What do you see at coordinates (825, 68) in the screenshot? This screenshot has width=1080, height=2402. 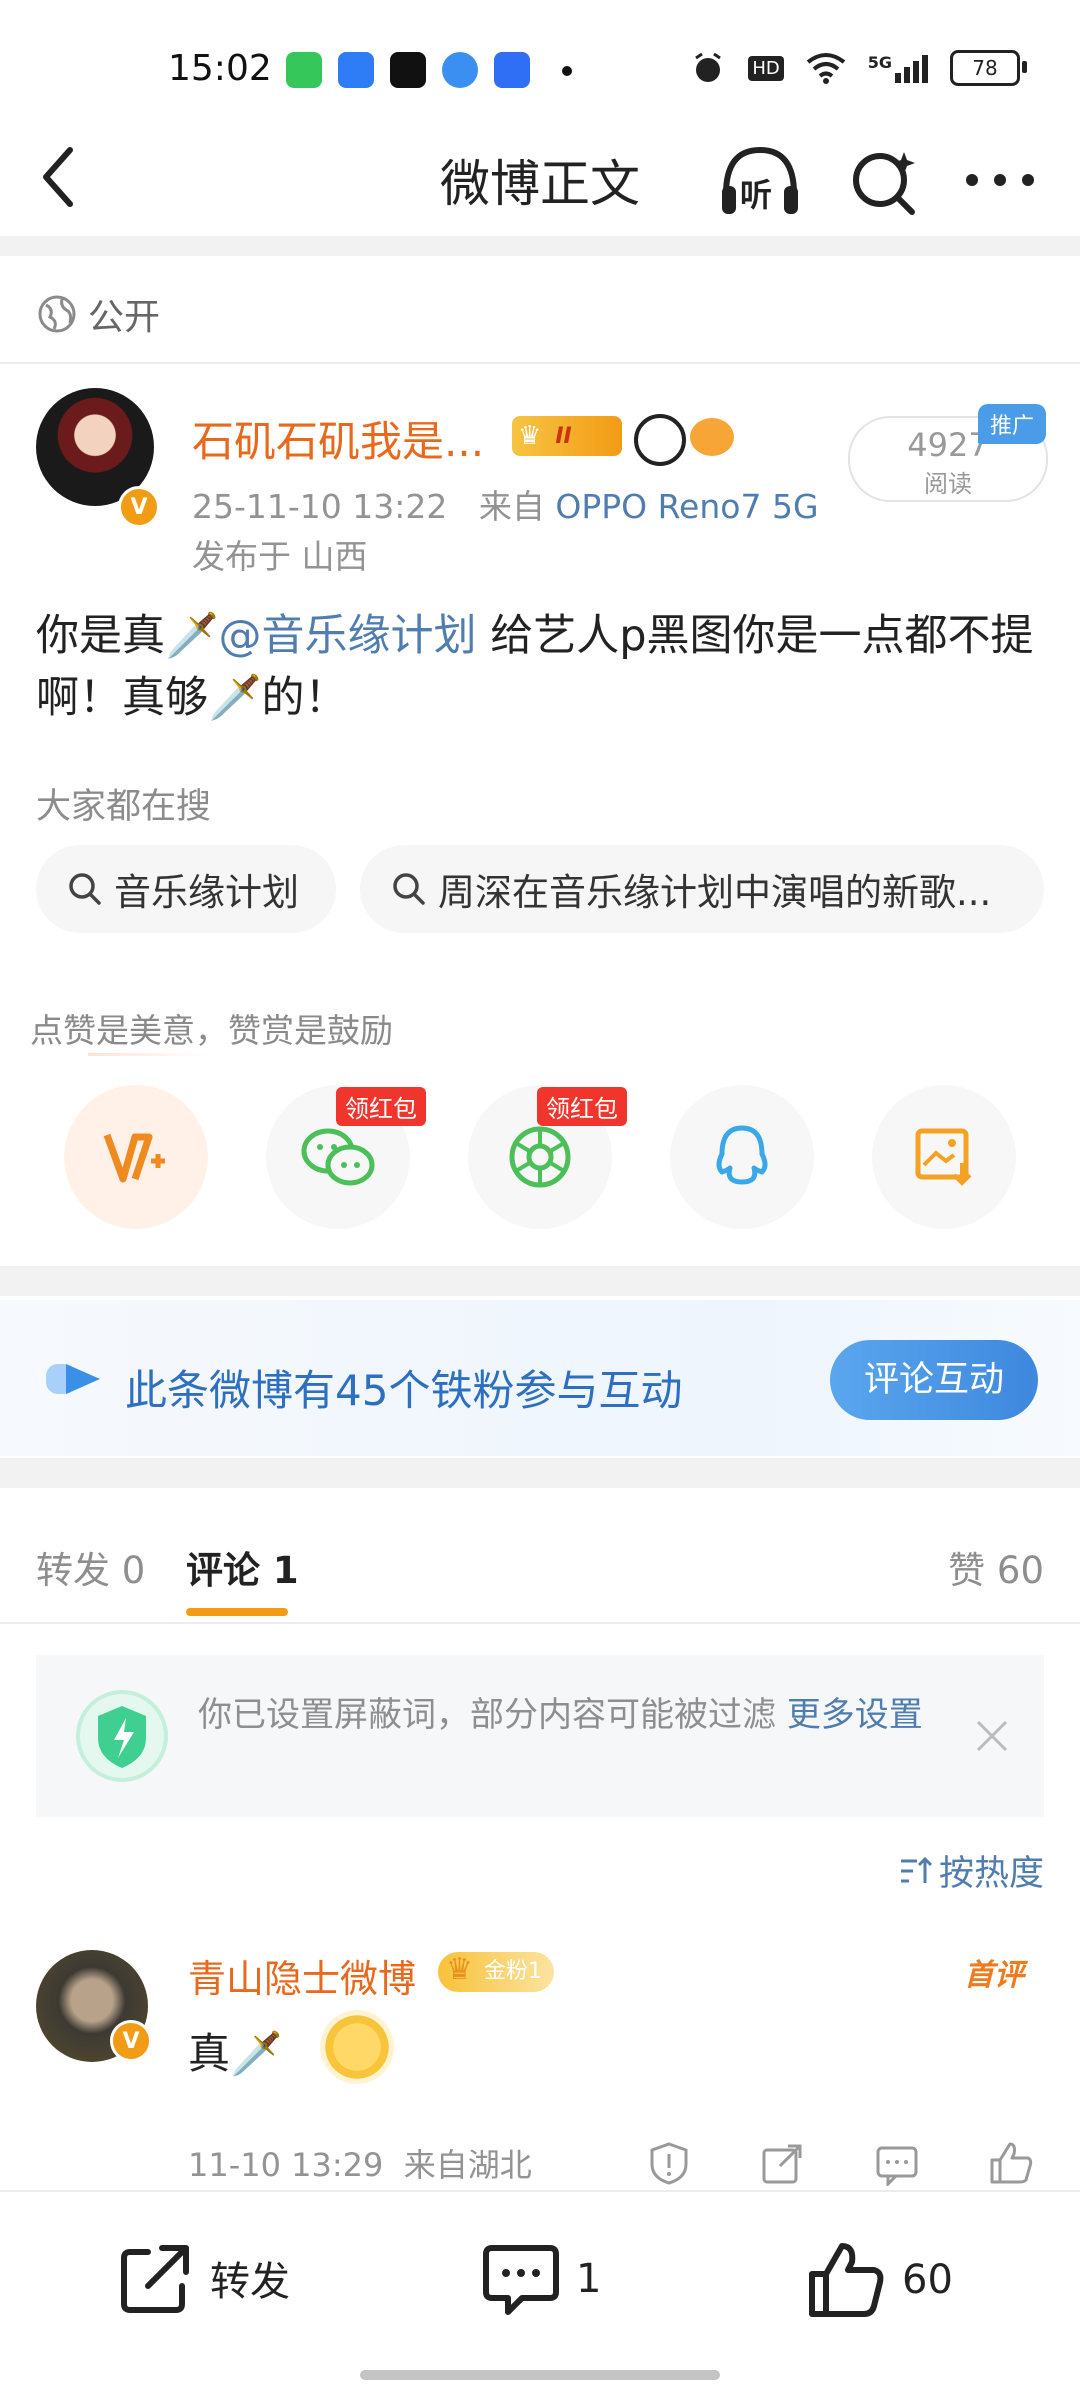 I see `wifi-icon` at bounding box center [825, 68].